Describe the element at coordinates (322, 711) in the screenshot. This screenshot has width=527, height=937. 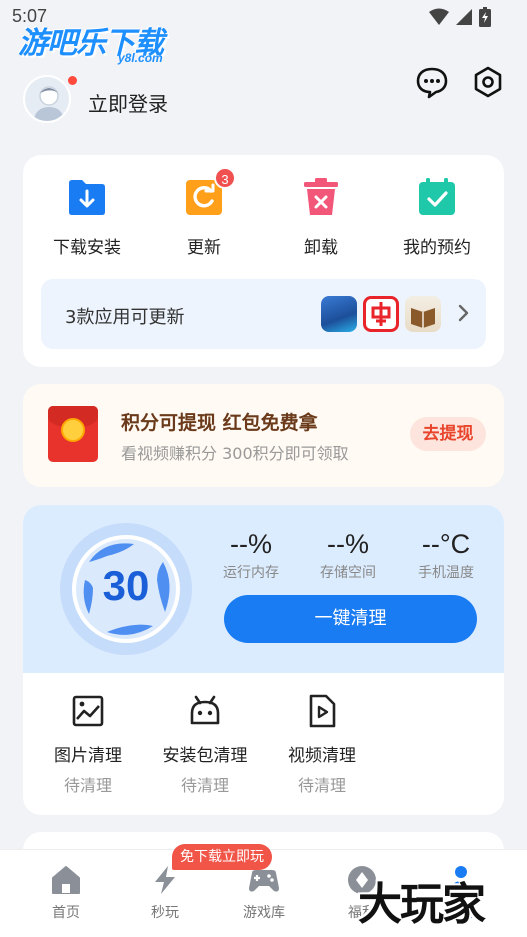
I see `video-file-icon` at that location.